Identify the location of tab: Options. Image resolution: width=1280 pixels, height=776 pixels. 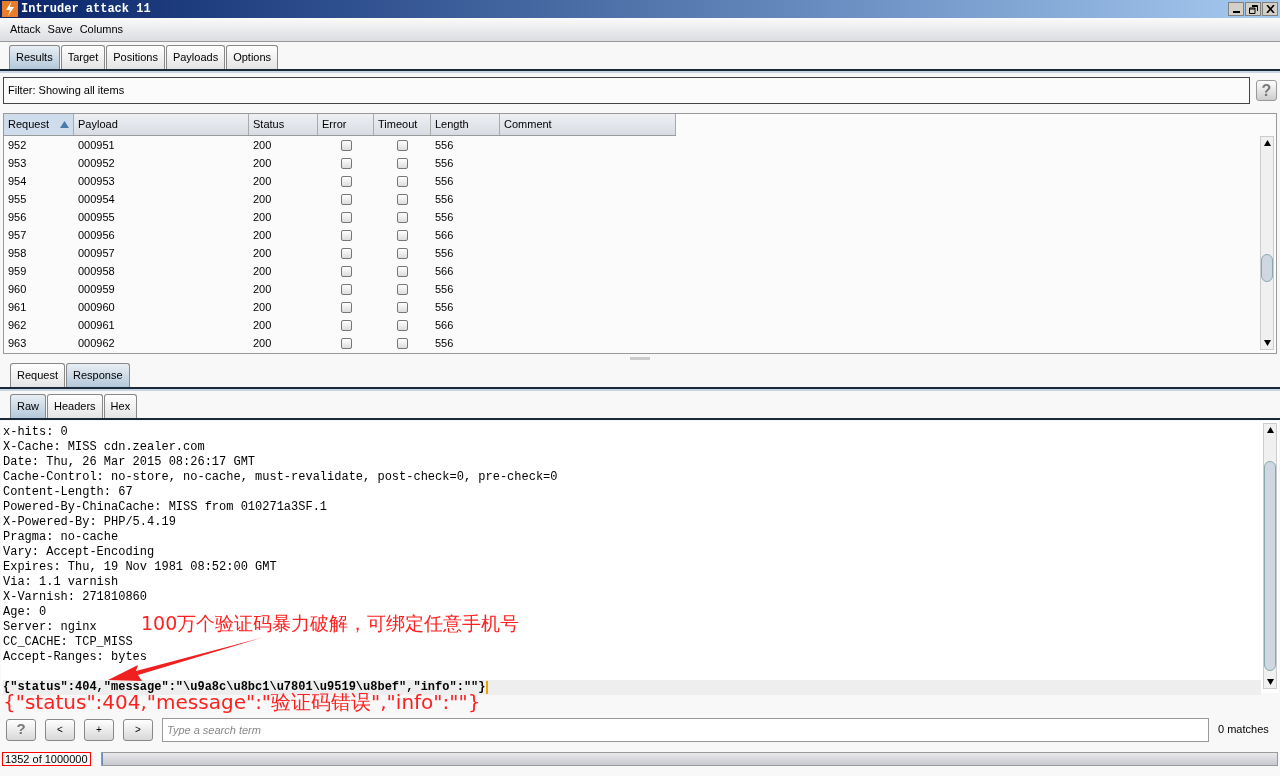
(252, 57).